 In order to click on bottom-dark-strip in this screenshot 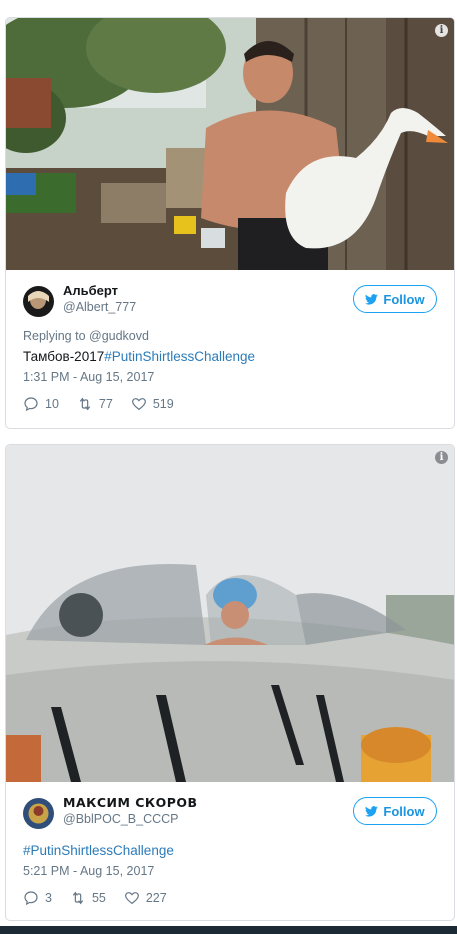, I will do `click(228, 930)`.